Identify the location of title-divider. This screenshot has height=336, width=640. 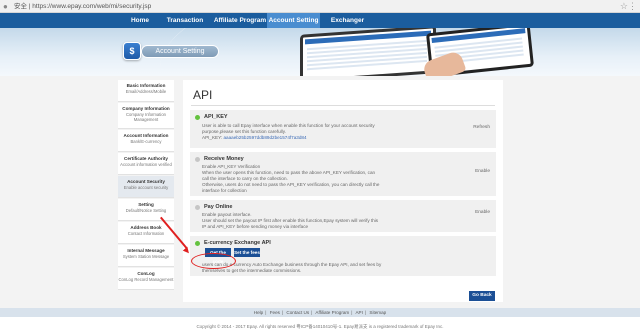
(343, 105).